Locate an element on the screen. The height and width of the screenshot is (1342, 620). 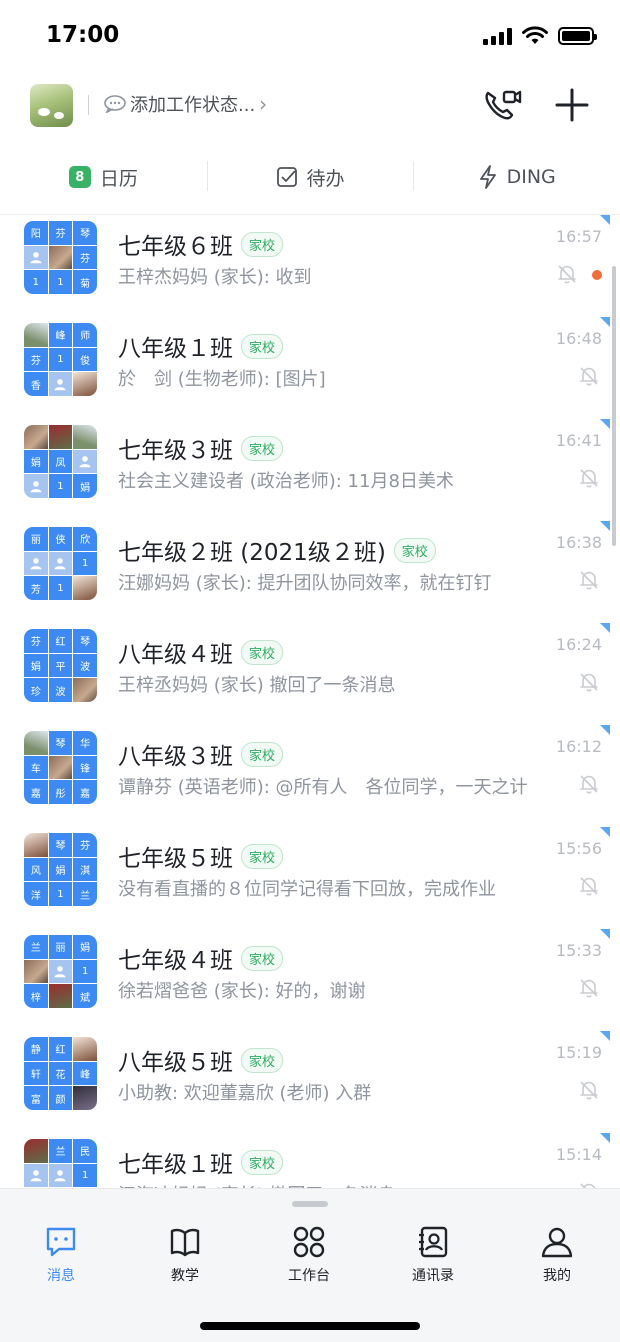
conversation-row: 芬红琴娟平波珍波八年级４班 家校 16:24 王梓丞妈妈 (家长) 撤回了一条消息 is located at coordinates (310, 674).